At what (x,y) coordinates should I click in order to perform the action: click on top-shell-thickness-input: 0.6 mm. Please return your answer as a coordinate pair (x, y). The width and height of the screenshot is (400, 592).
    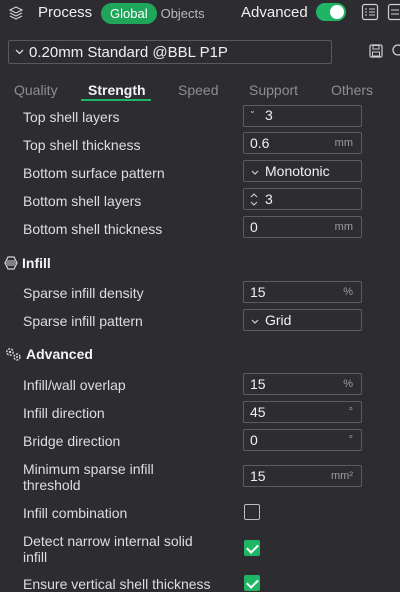
    Looking at the image, I should click on (302, 143).